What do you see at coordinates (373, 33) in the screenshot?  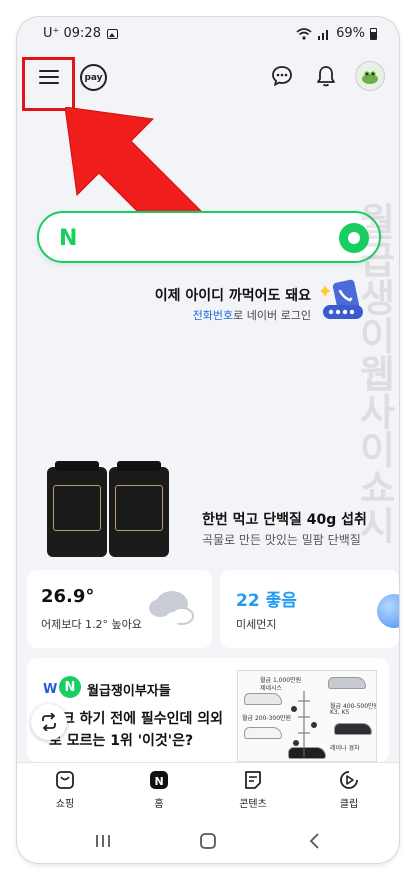 I see `battery-icon` at bounding box center [373, 33].